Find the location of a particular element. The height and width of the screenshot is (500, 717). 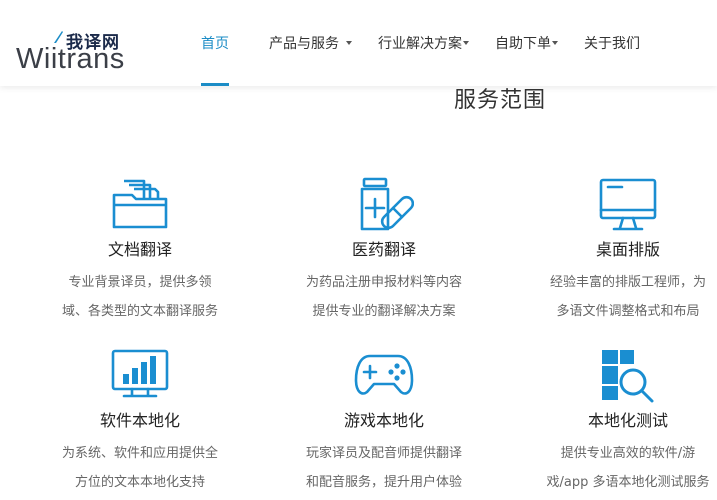

service-card-document: 文档翻译 专业背景译员，提供多领 域、各类型的文本翻译服务 is located at coordinates (140, 251).